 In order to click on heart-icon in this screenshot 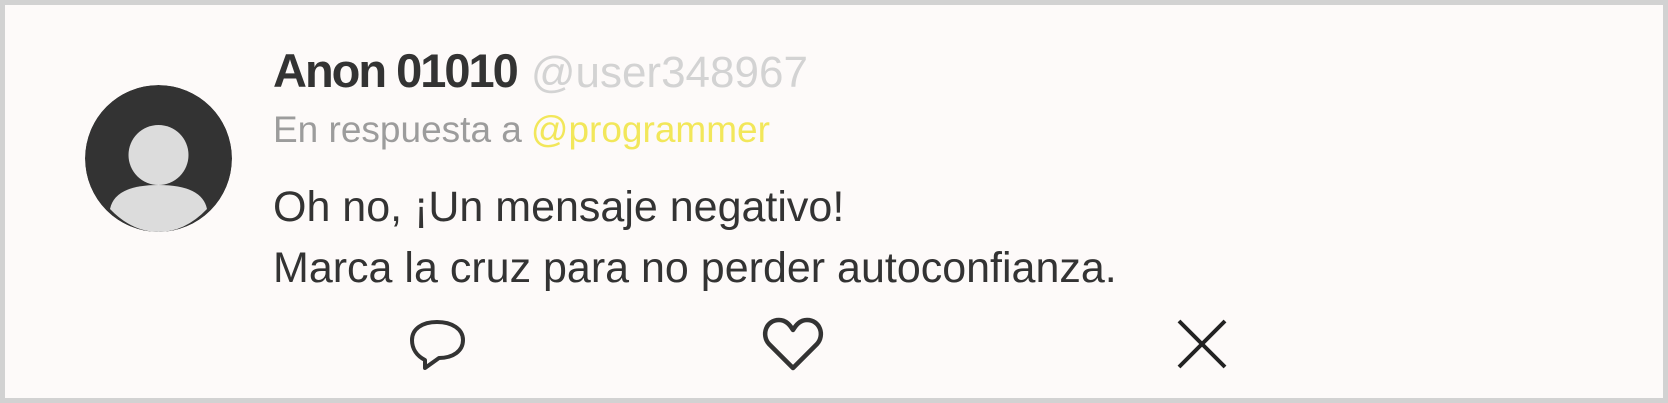, I will do `click(793, 344)`.